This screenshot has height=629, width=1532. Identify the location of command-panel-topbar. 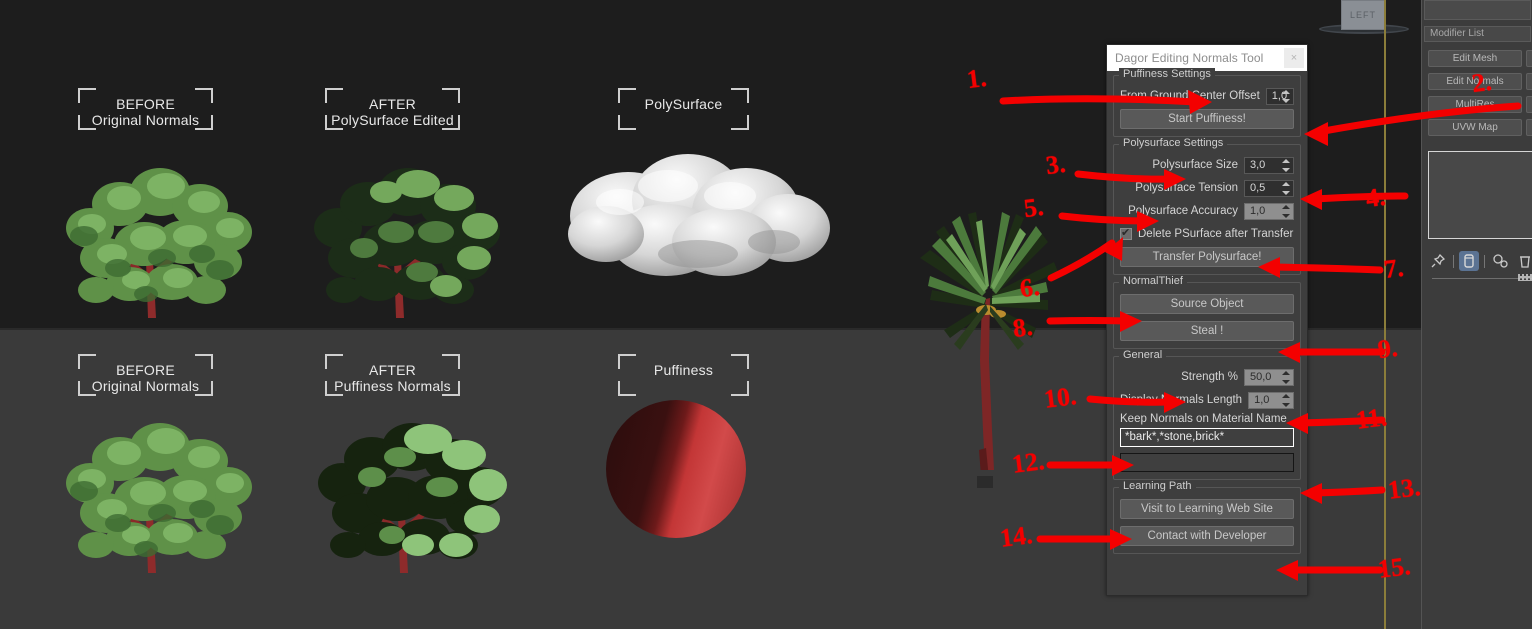
(1477, 10).